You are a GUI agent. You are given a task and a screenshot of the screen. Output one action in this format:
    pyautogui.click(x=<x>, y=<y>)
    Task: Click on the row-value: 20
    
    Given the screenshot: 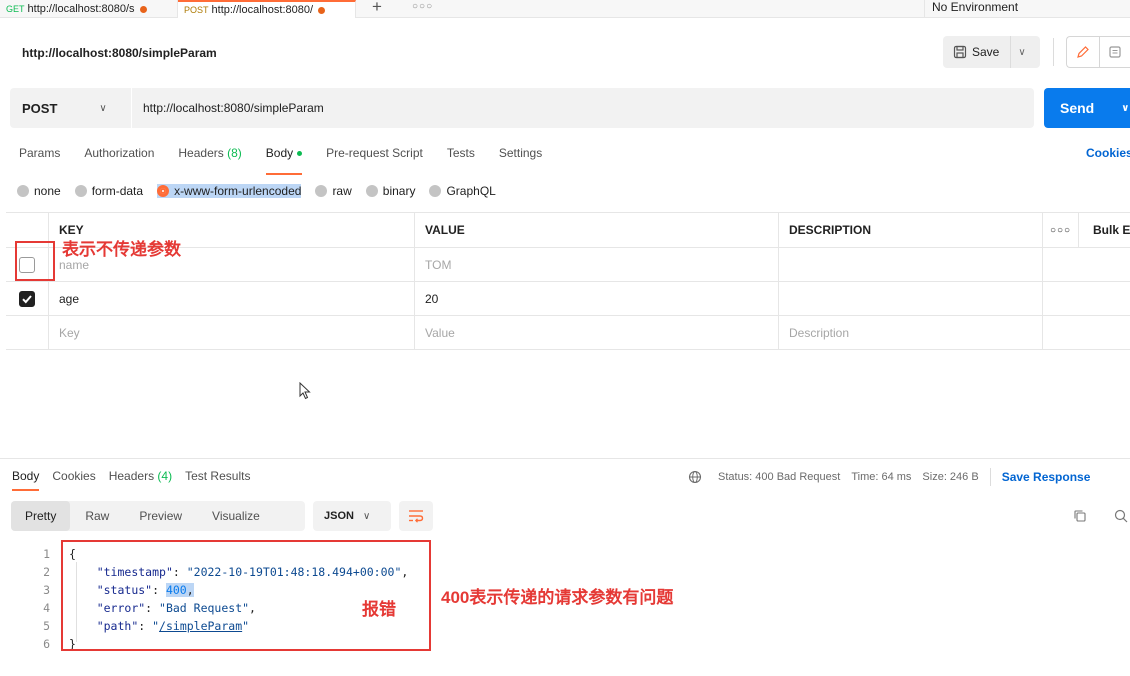 What is the action you would take?
    pyautogui.click(x=597, y=298)
    